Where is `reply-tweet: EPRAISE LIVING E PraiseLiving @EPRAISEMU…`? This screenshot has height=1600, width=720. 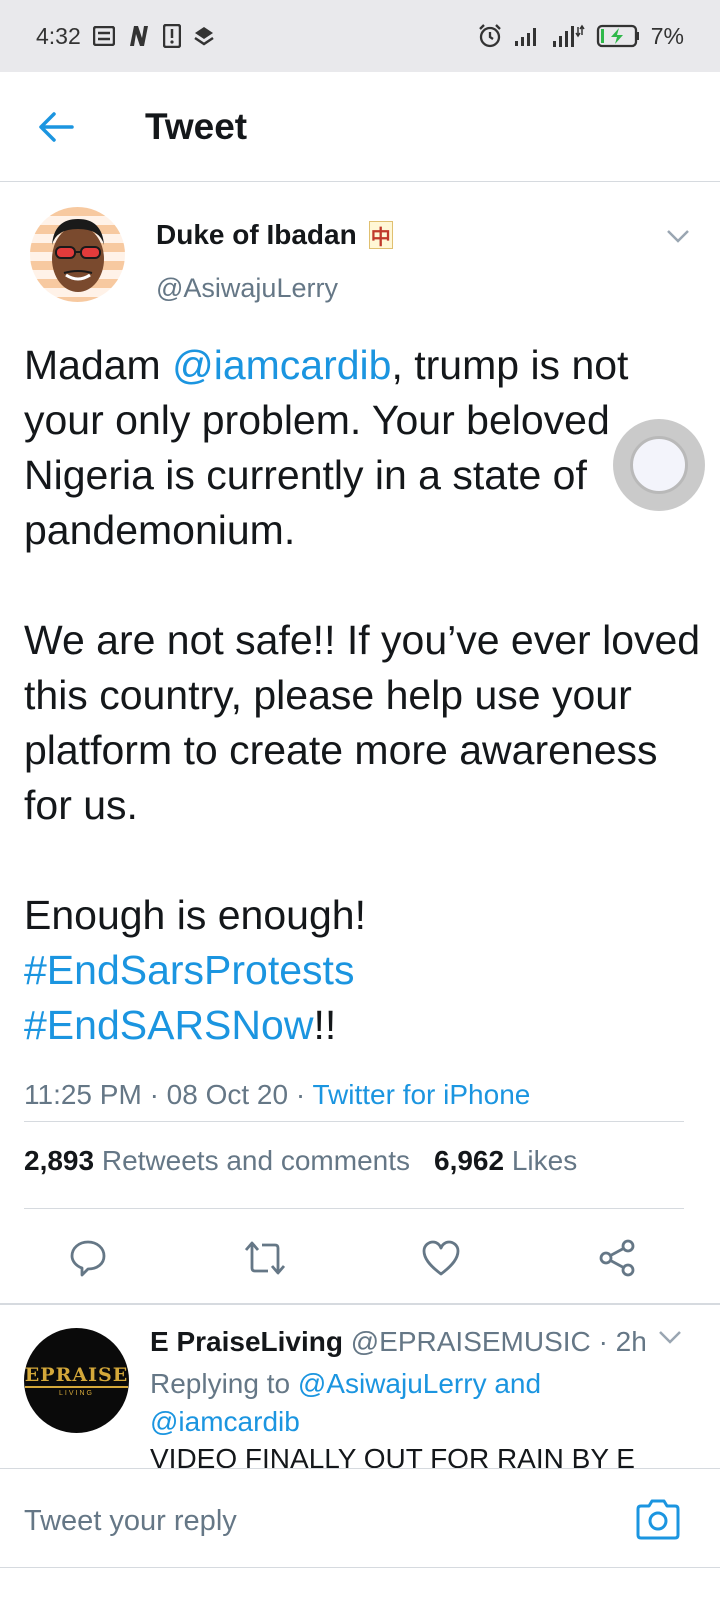
reply-tweet: EPRAISE LIVING E PraiseLiving @EPRAISEMU… is located at coordinates (360, 1387).